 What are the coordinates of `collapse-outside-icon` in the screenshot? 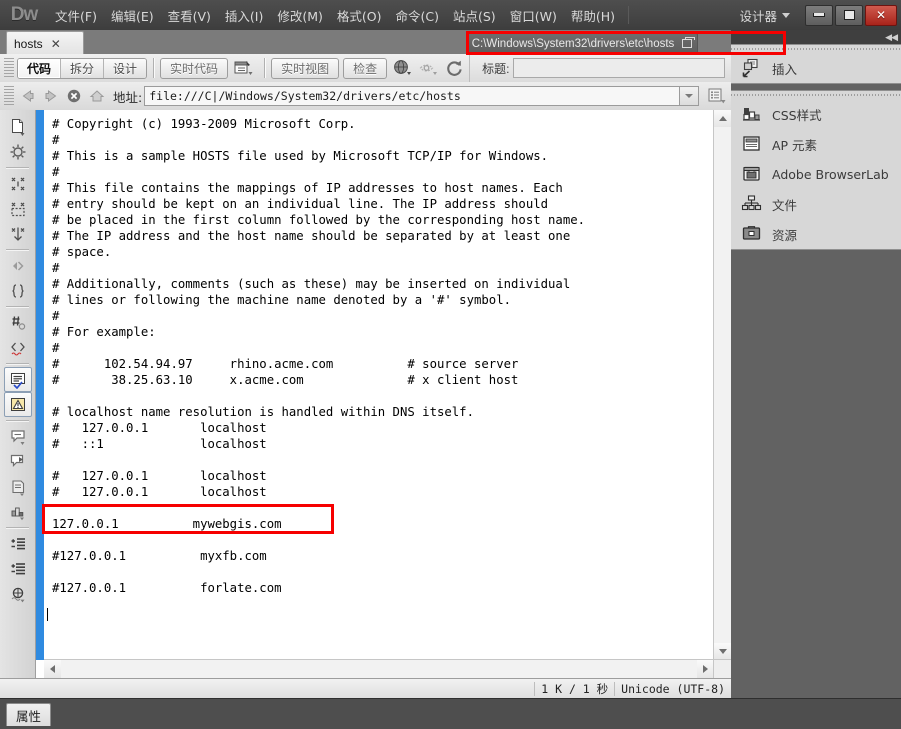 It's located at (18, 183).